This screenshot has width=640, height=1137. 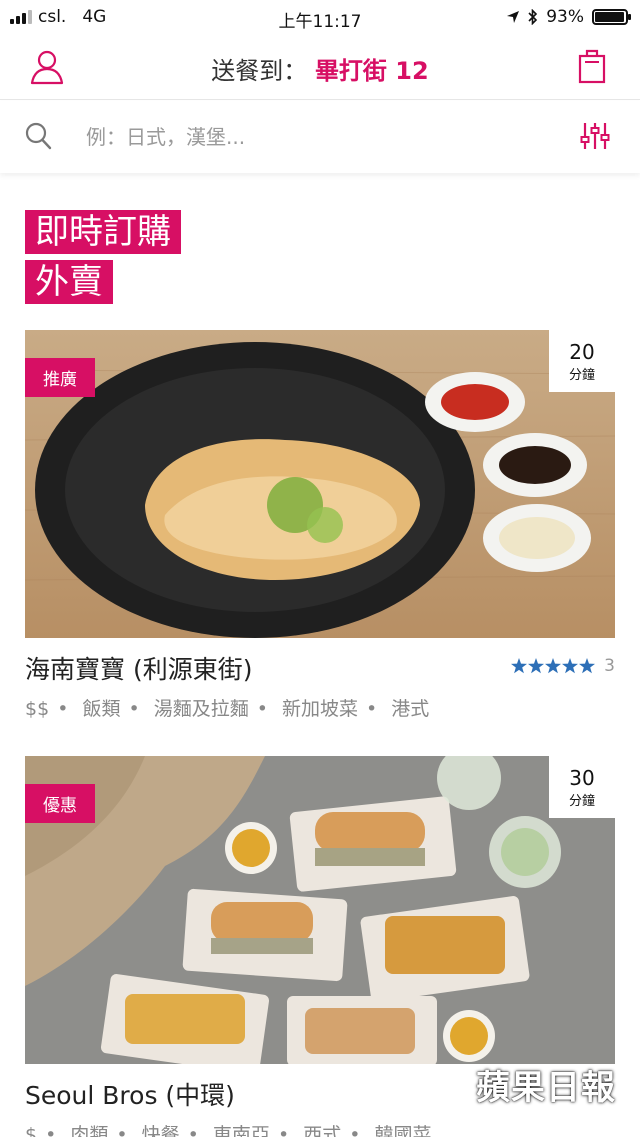 What do you see at coordinates (609, 666) in the screenshot?
I see `rating-count: 3` at bounding box center [609, 666].